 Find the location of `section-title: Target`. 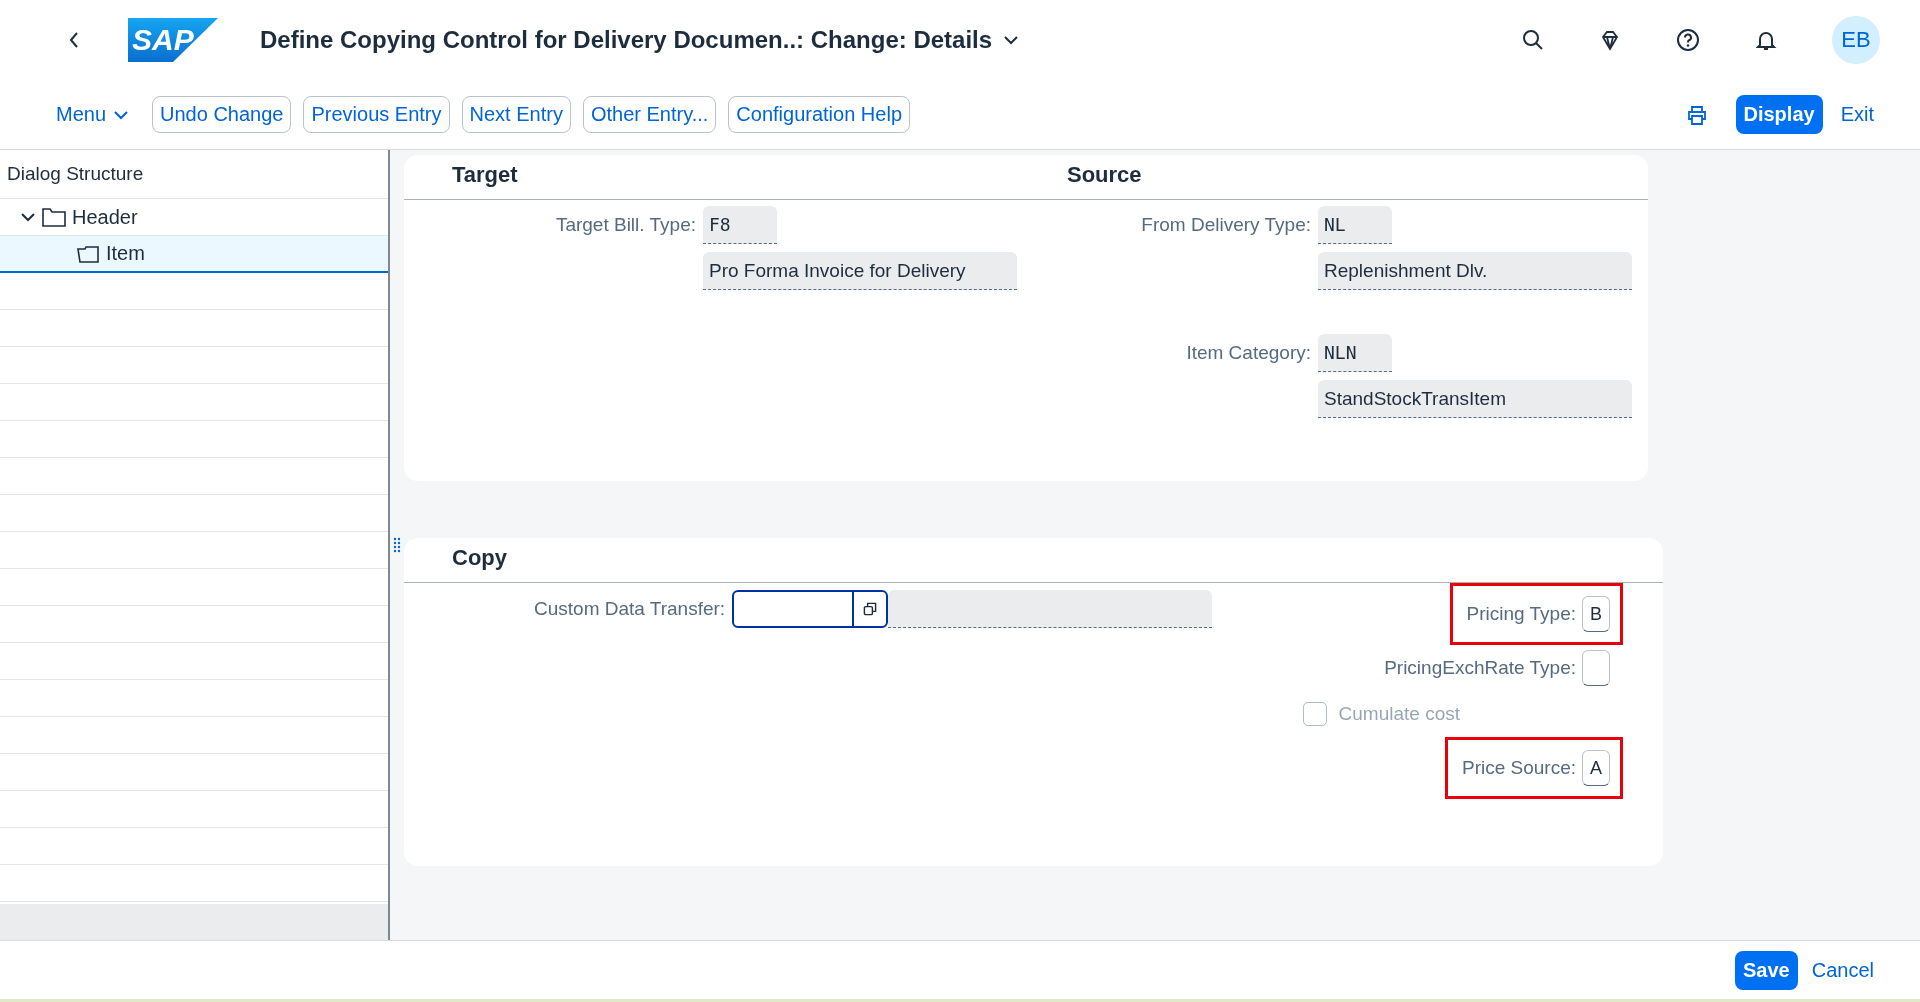

section-title: Target is located at coordinates (711, 177).